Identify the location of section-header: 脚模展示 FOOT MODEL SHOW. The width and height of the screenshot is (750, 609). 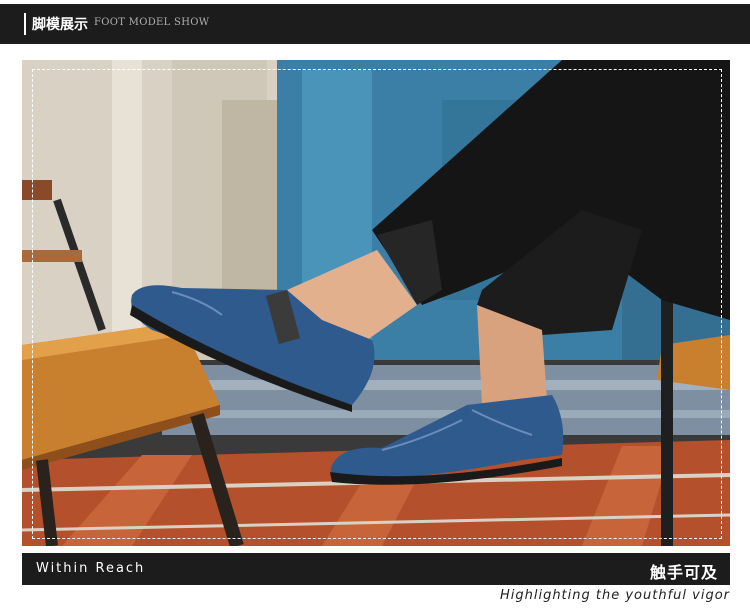
(375, 25).